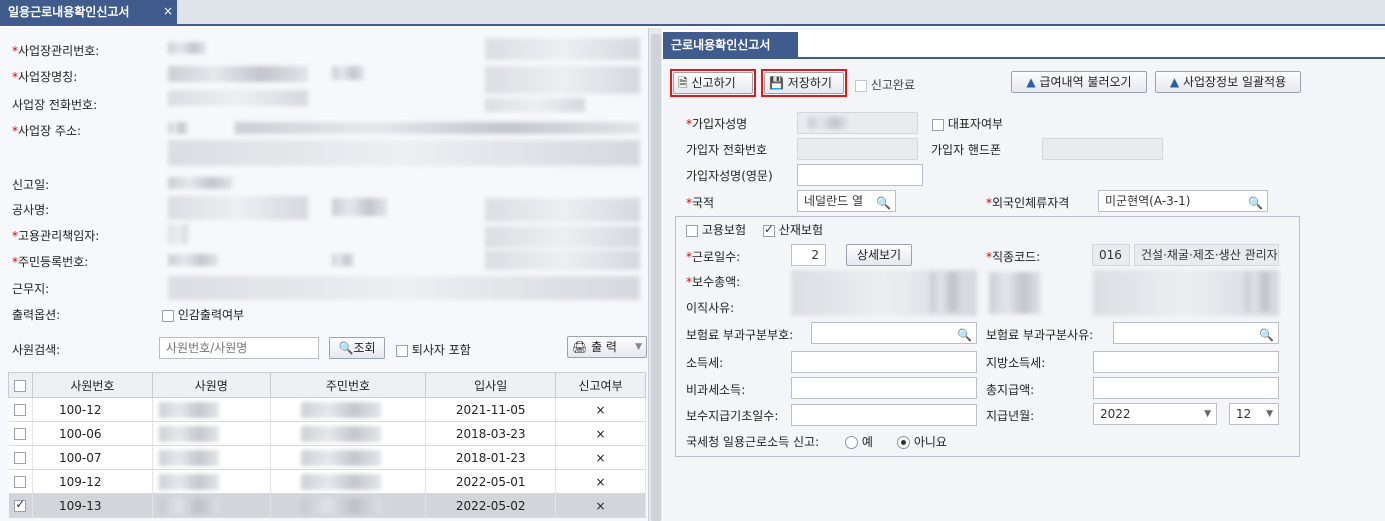 The image size is (1385, 521). I want to click on field-resident-no-label: *주민등록번호:, so click(50, 262).